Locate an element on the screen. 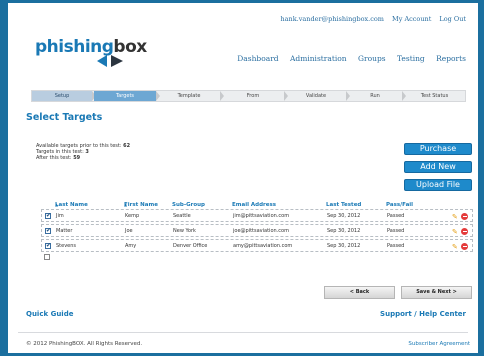 This screenshot has height=356, width=484. purchase-targets-button: Purchase Targets is located at coordinates (438, 153).